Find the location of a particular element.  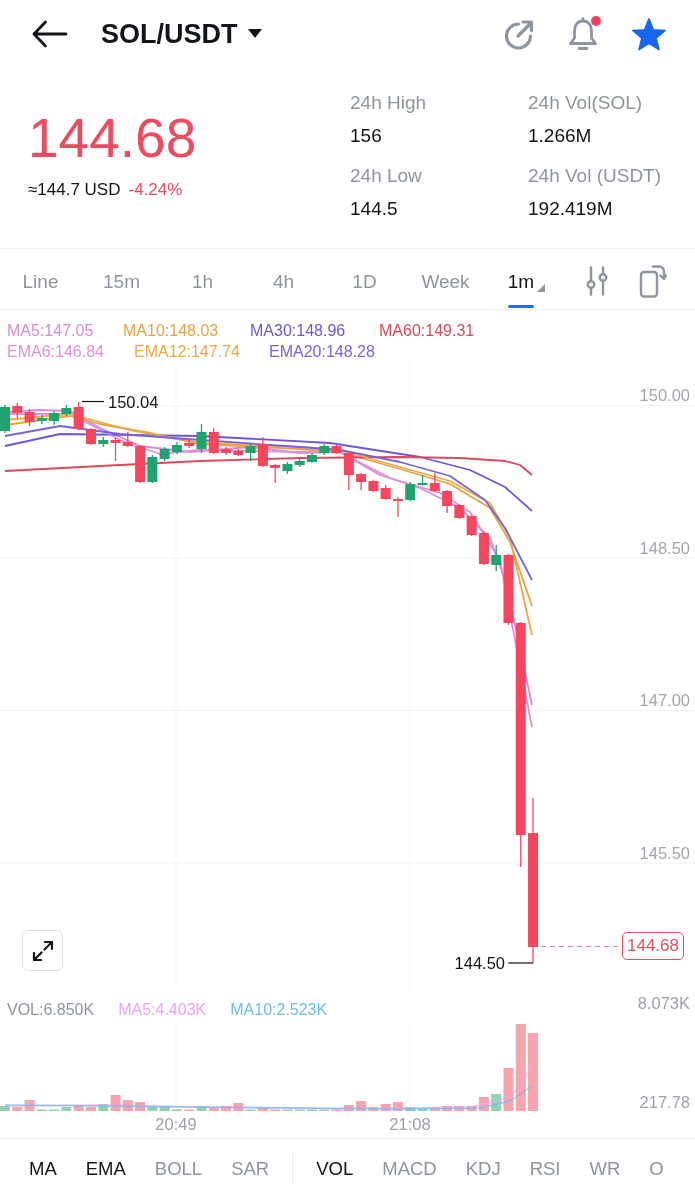

volume-indicator-value: MA10:2.523K is located at coordinates (279, 1010).